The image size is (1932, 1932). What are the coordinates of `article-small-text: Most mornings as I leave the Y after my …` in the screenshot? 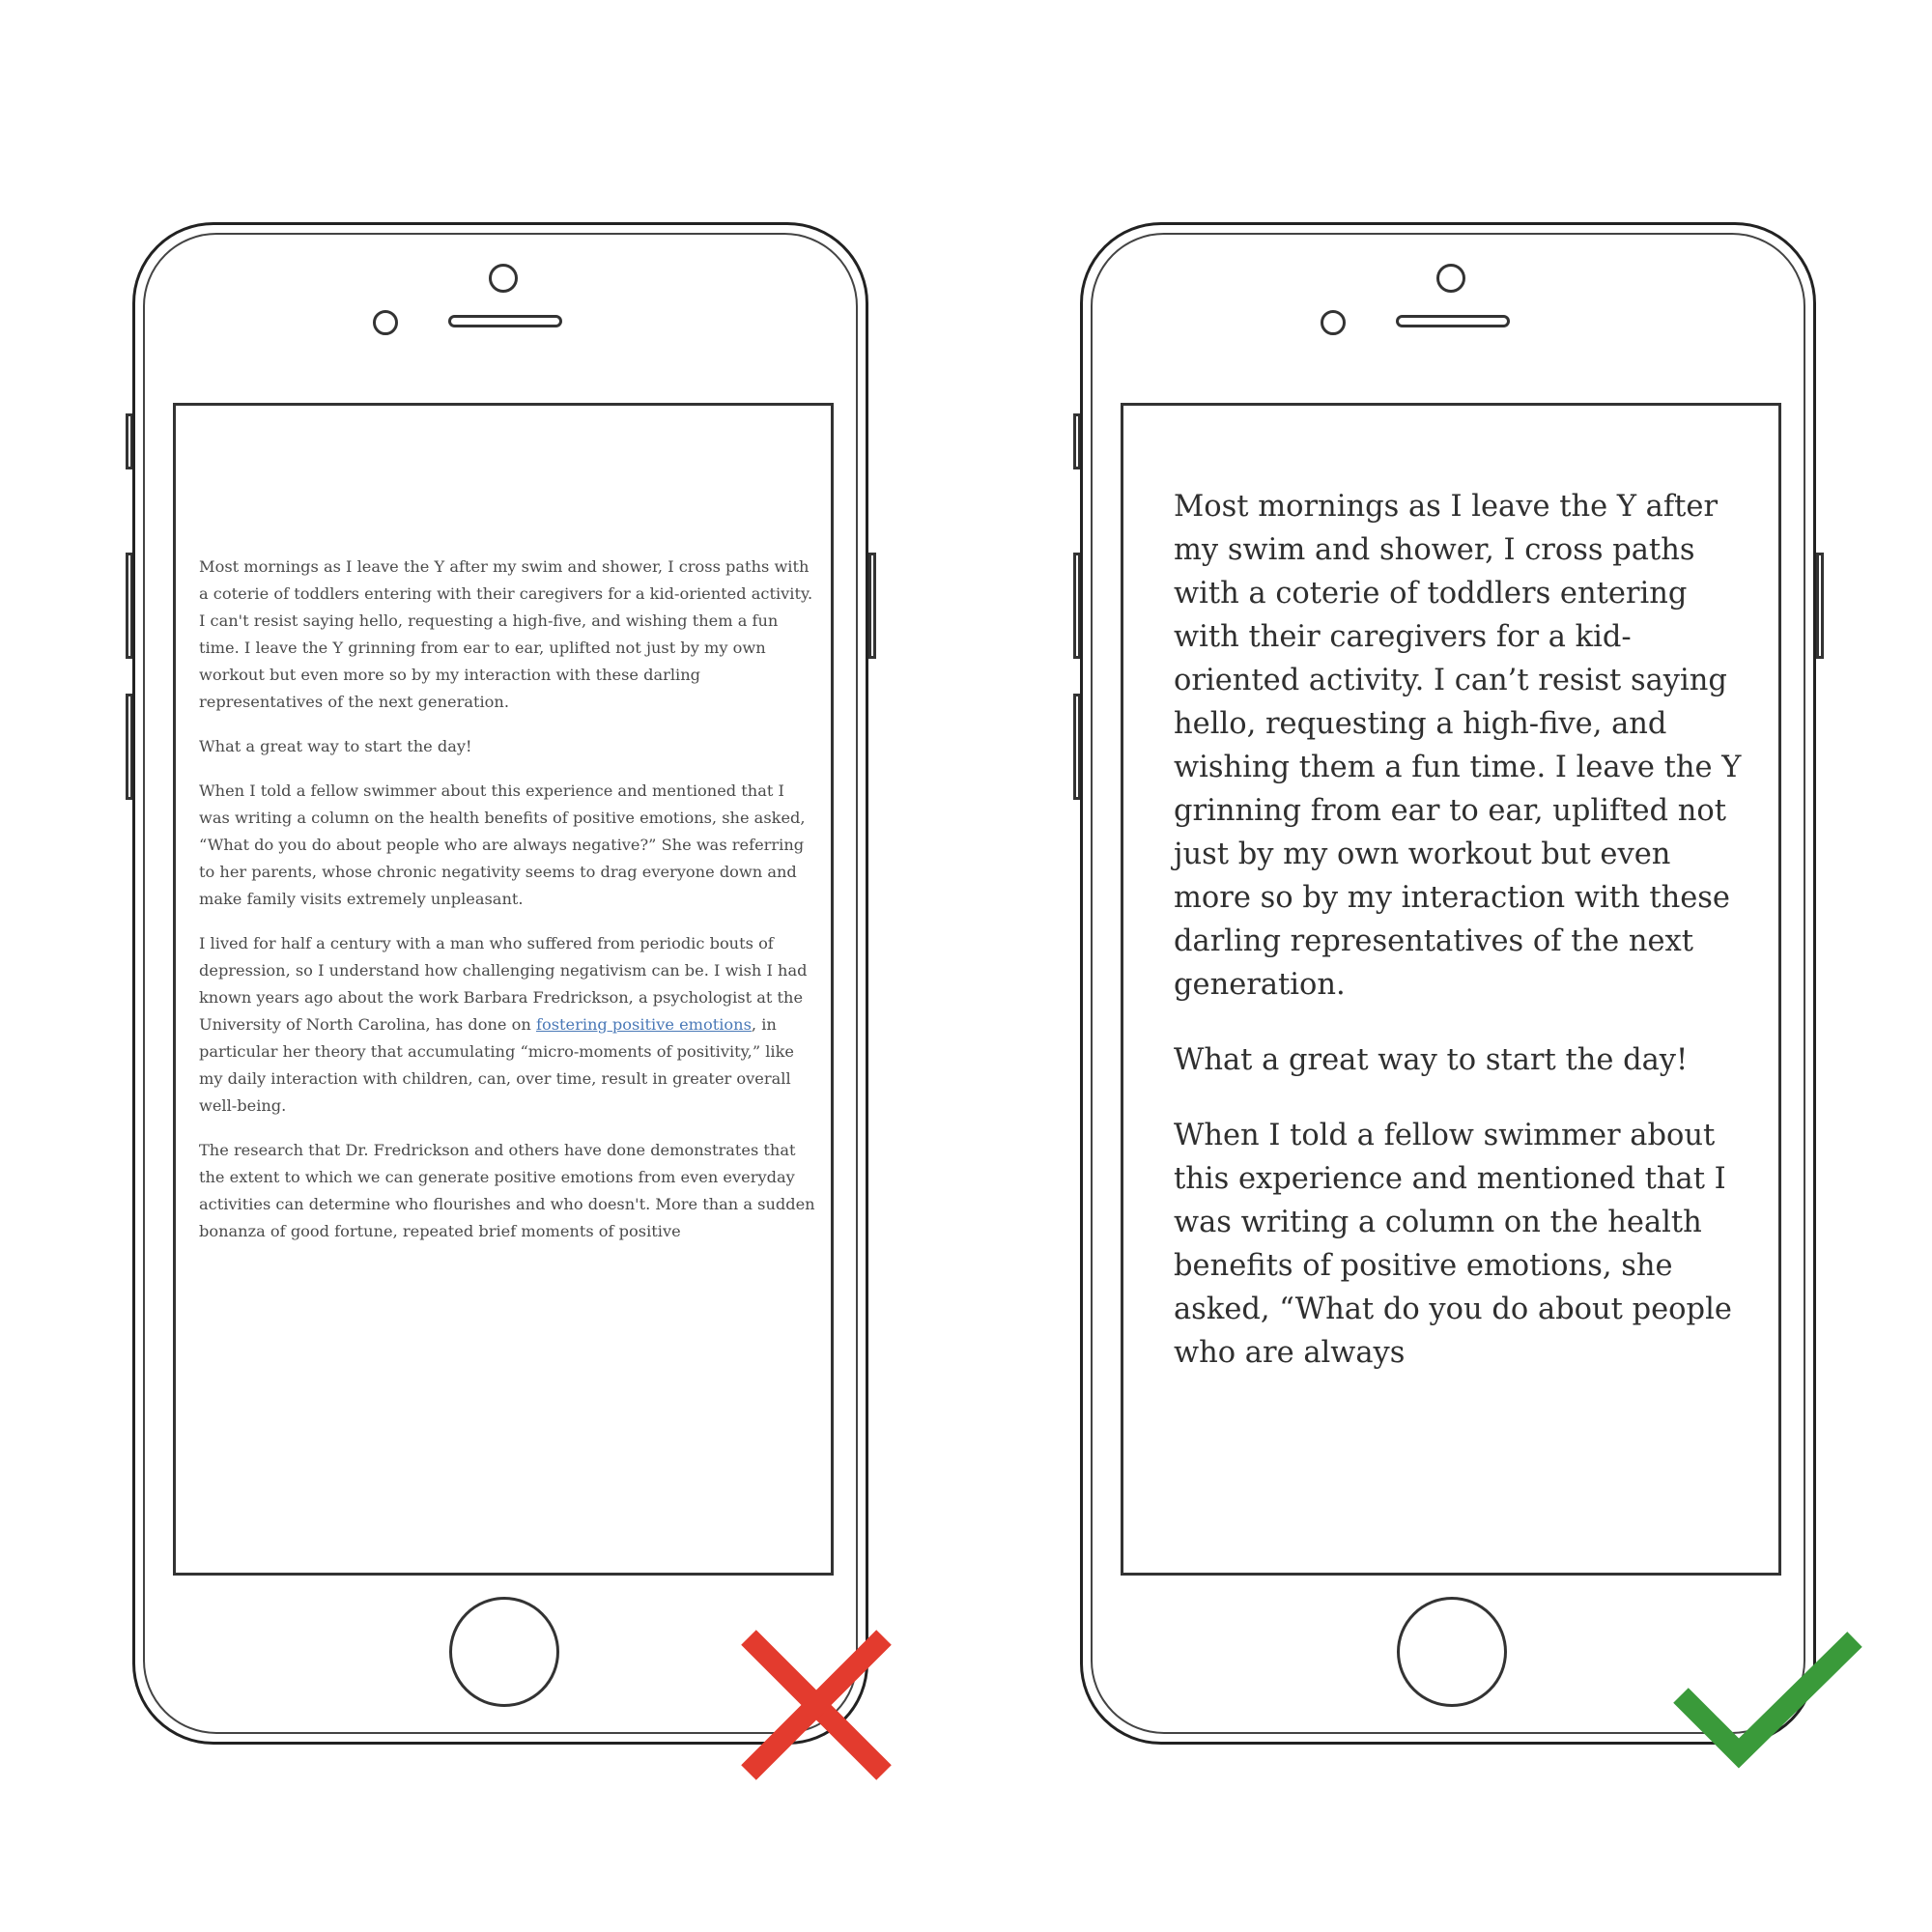 It's located at (508, 908).